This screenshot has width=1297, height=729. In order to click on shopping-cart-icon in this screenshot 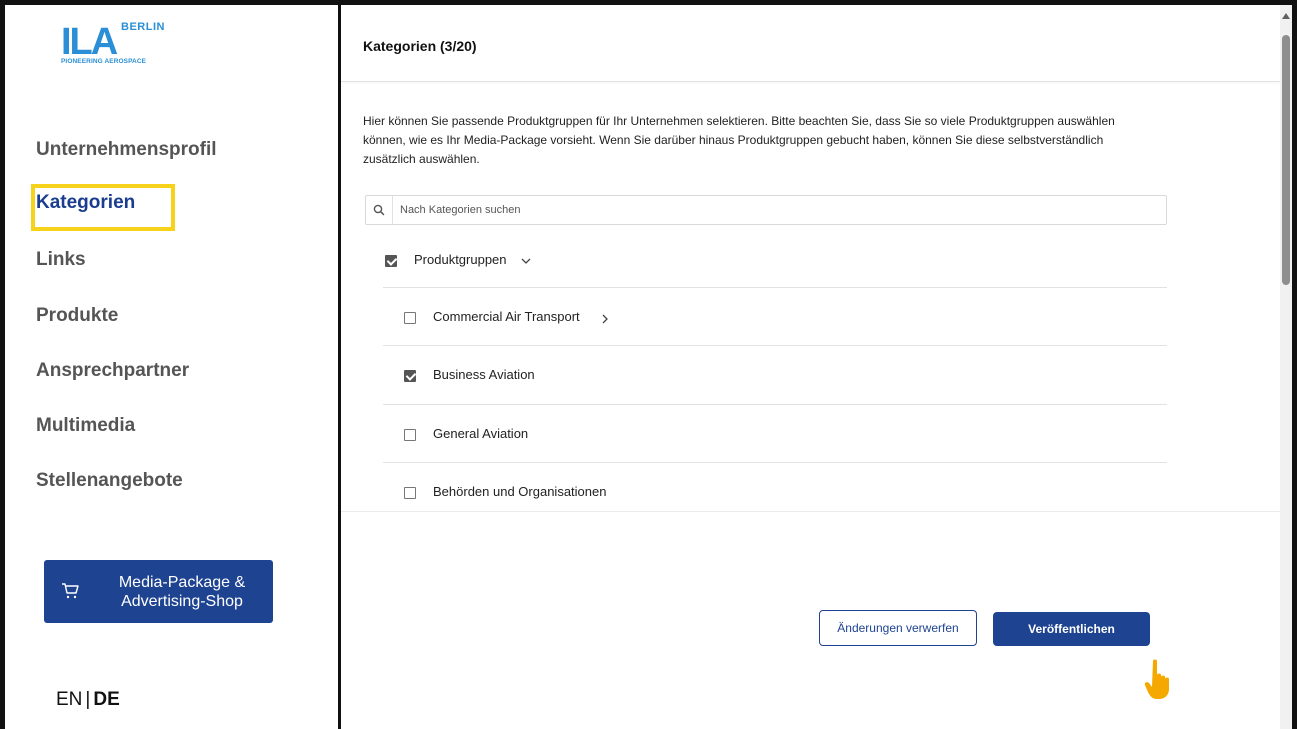, I will do `click(70, 591)`.